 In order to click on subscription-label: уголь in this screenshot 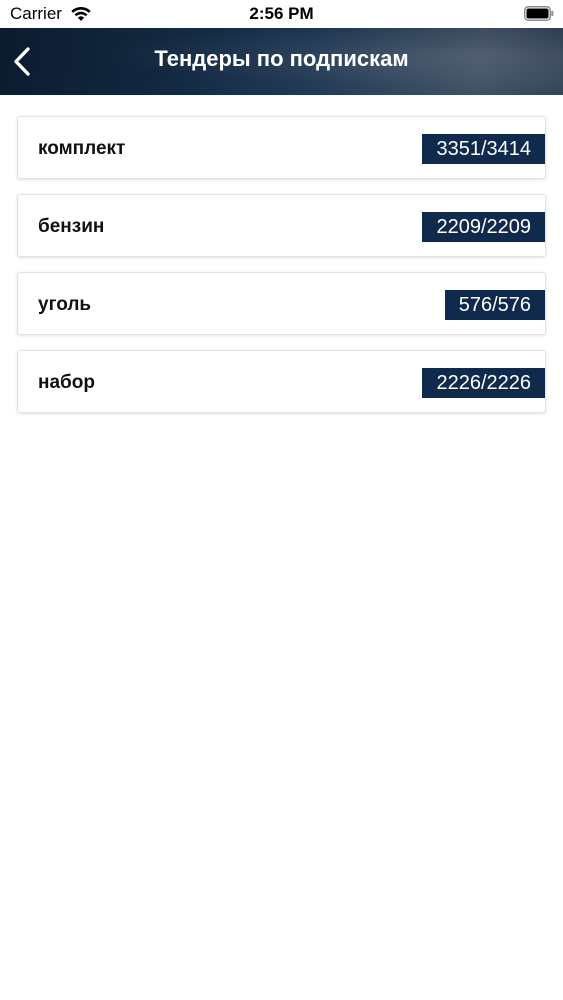, I will do `click(65, 304)`.